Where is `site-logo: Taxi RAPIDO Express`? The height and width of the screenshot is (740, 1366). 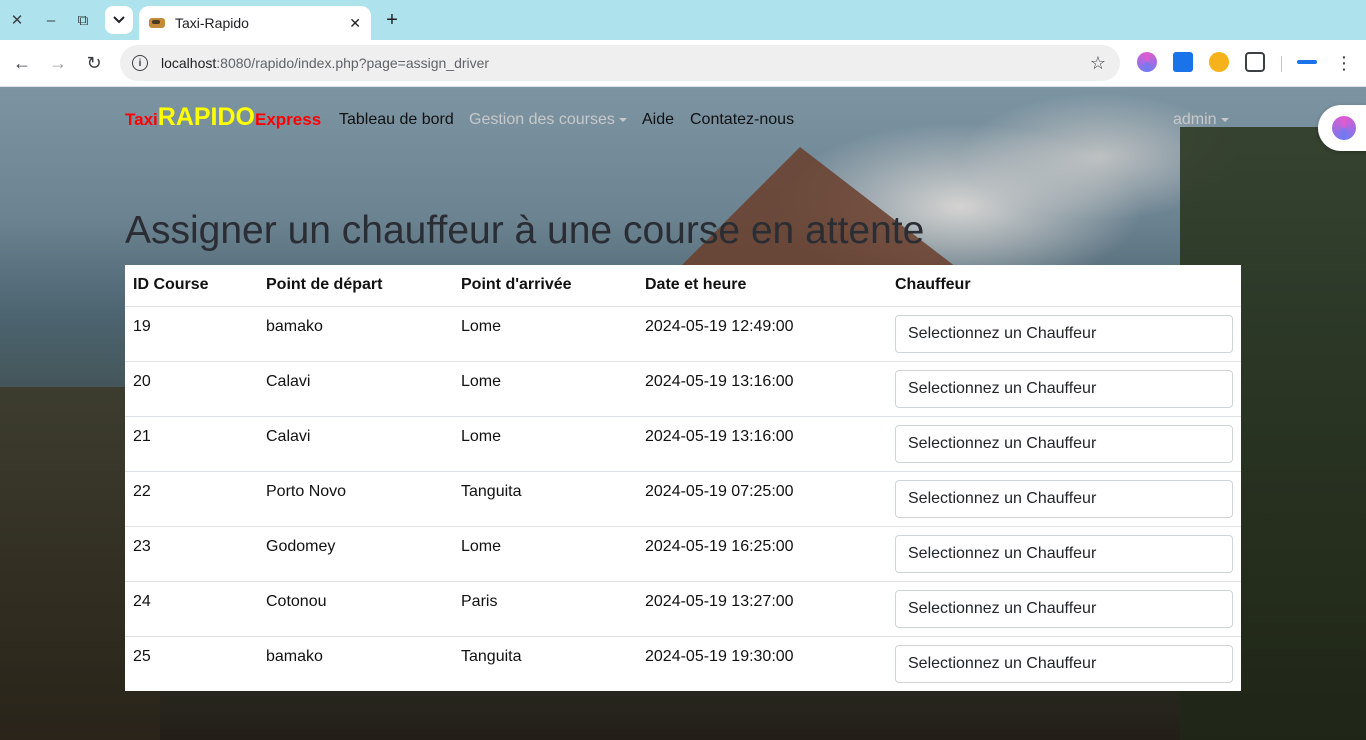 site-logo: Taxi RAPIDO Express is located at coordinates (223, 117).